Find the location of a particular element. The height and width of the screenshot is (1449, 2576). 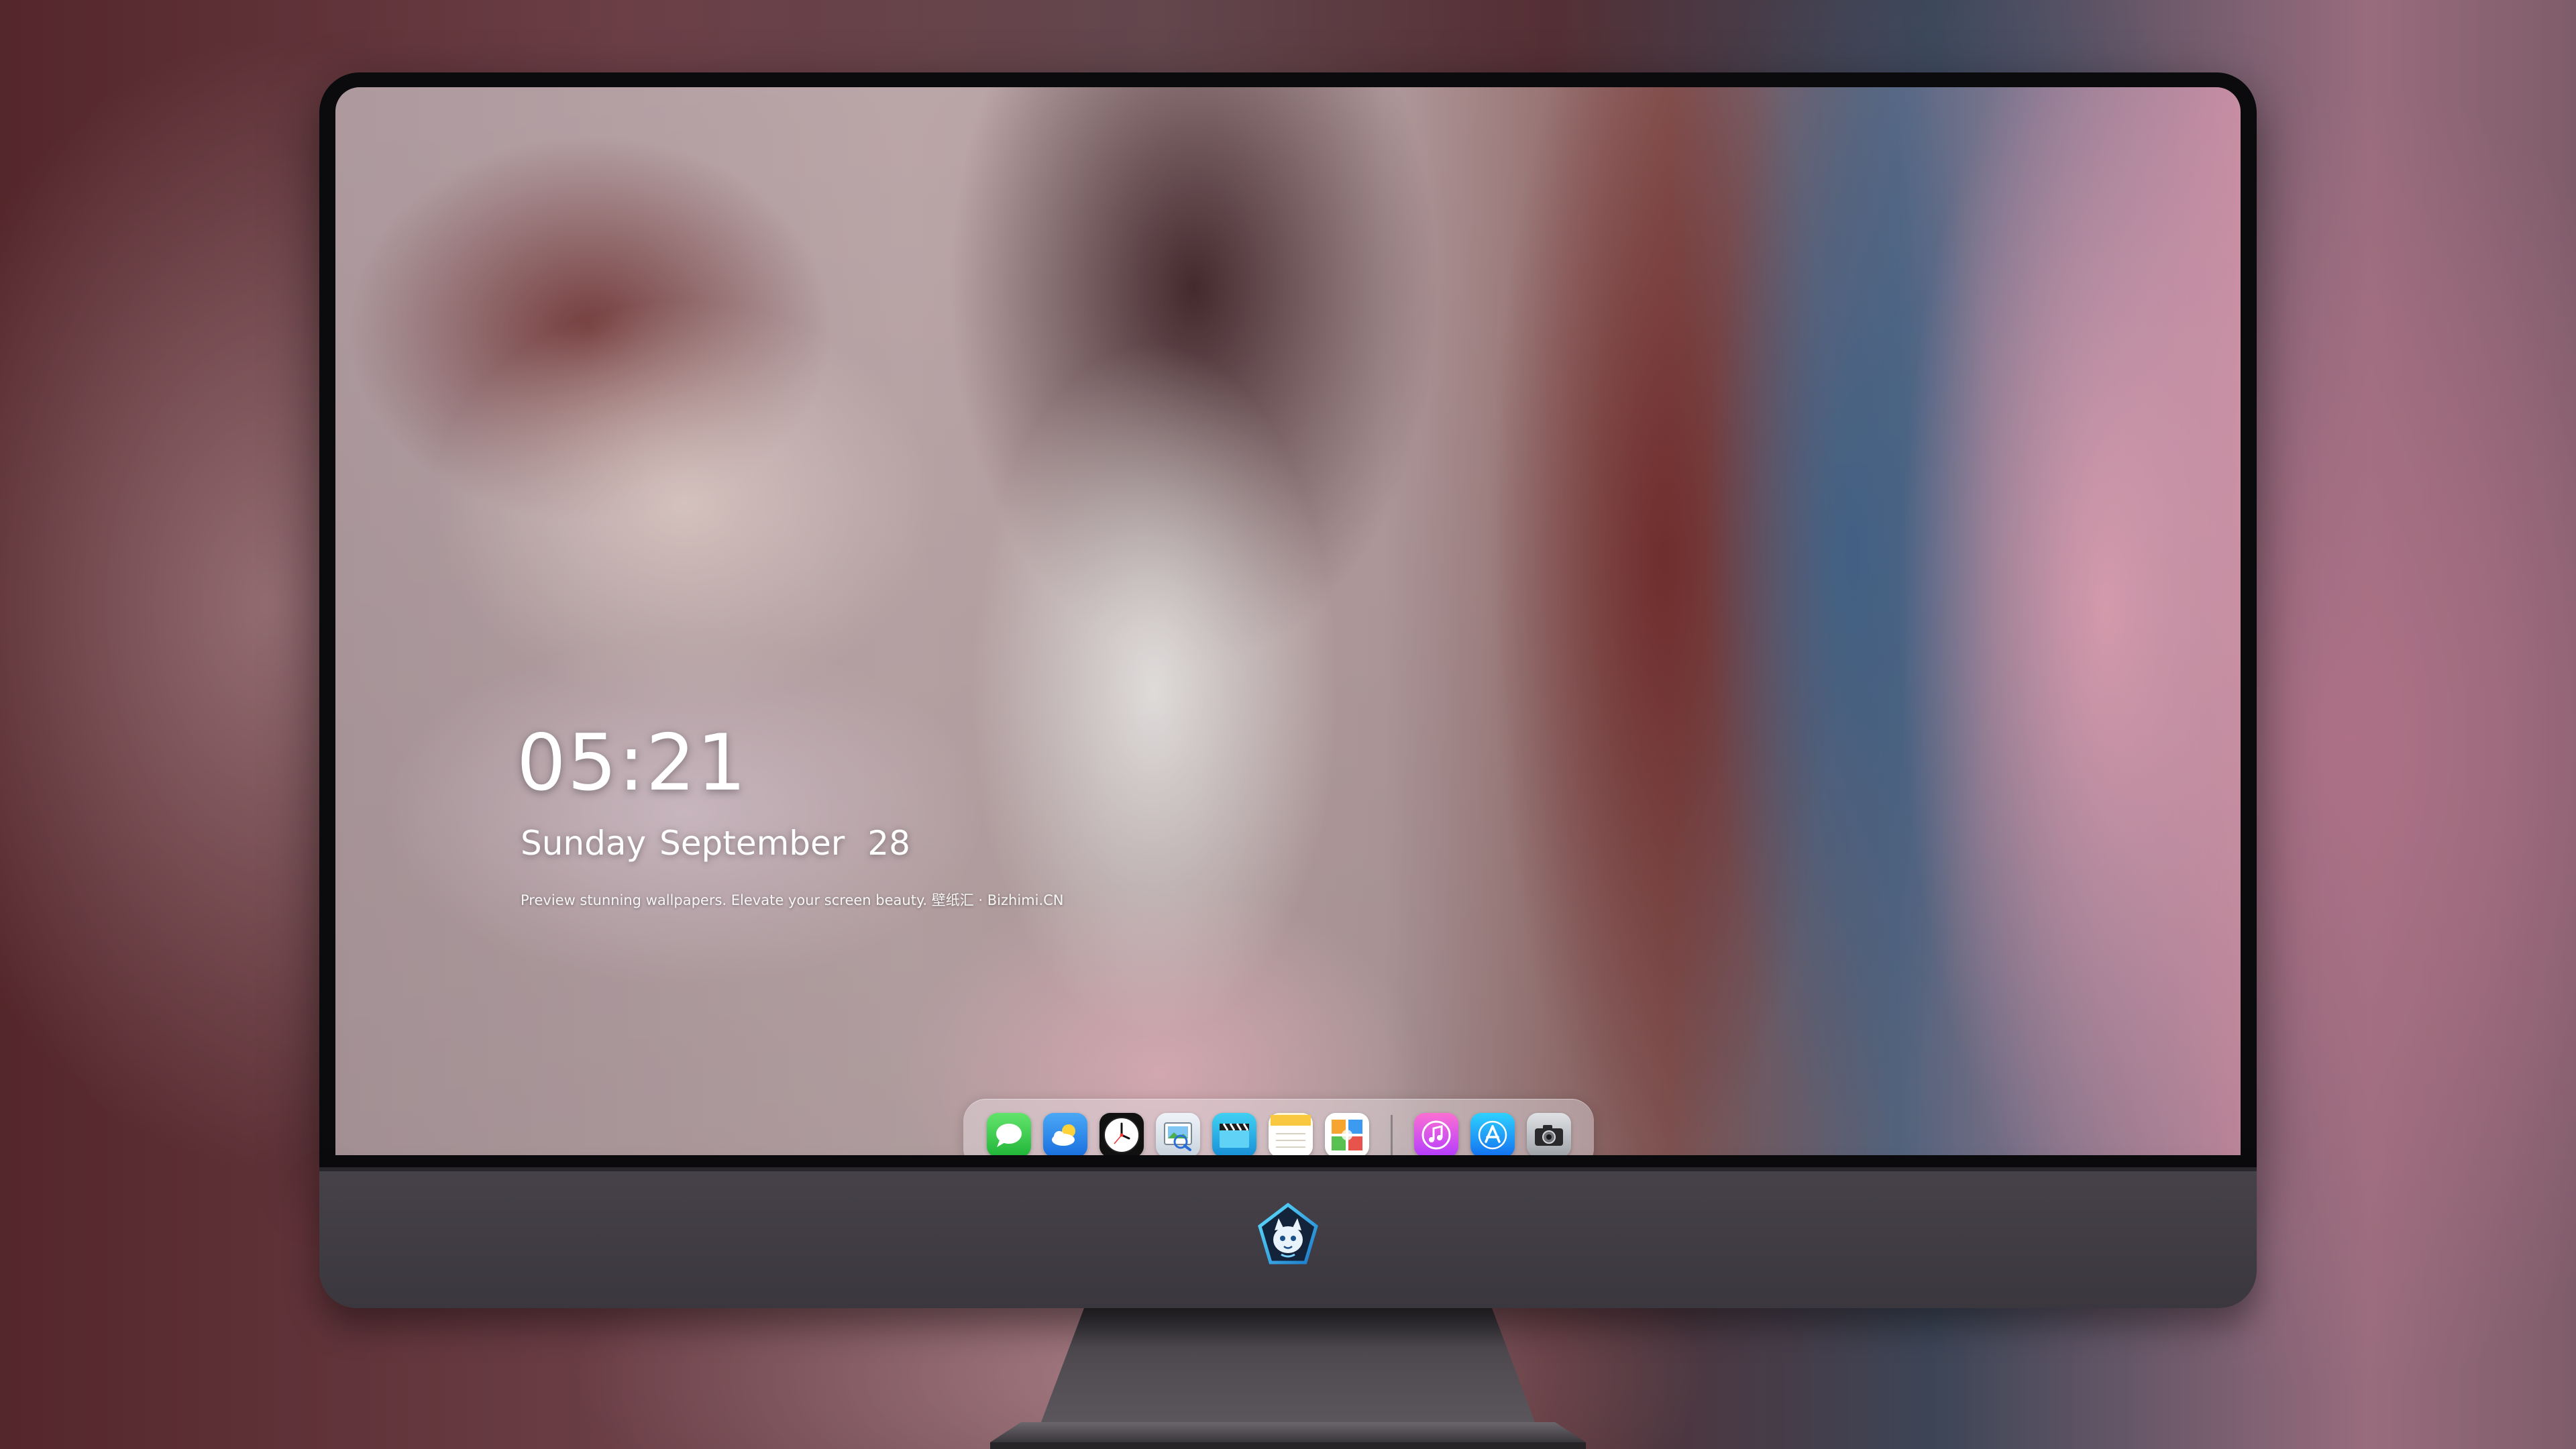

lock-screen-weekday: Sunday is located at coordinates (584, 843).